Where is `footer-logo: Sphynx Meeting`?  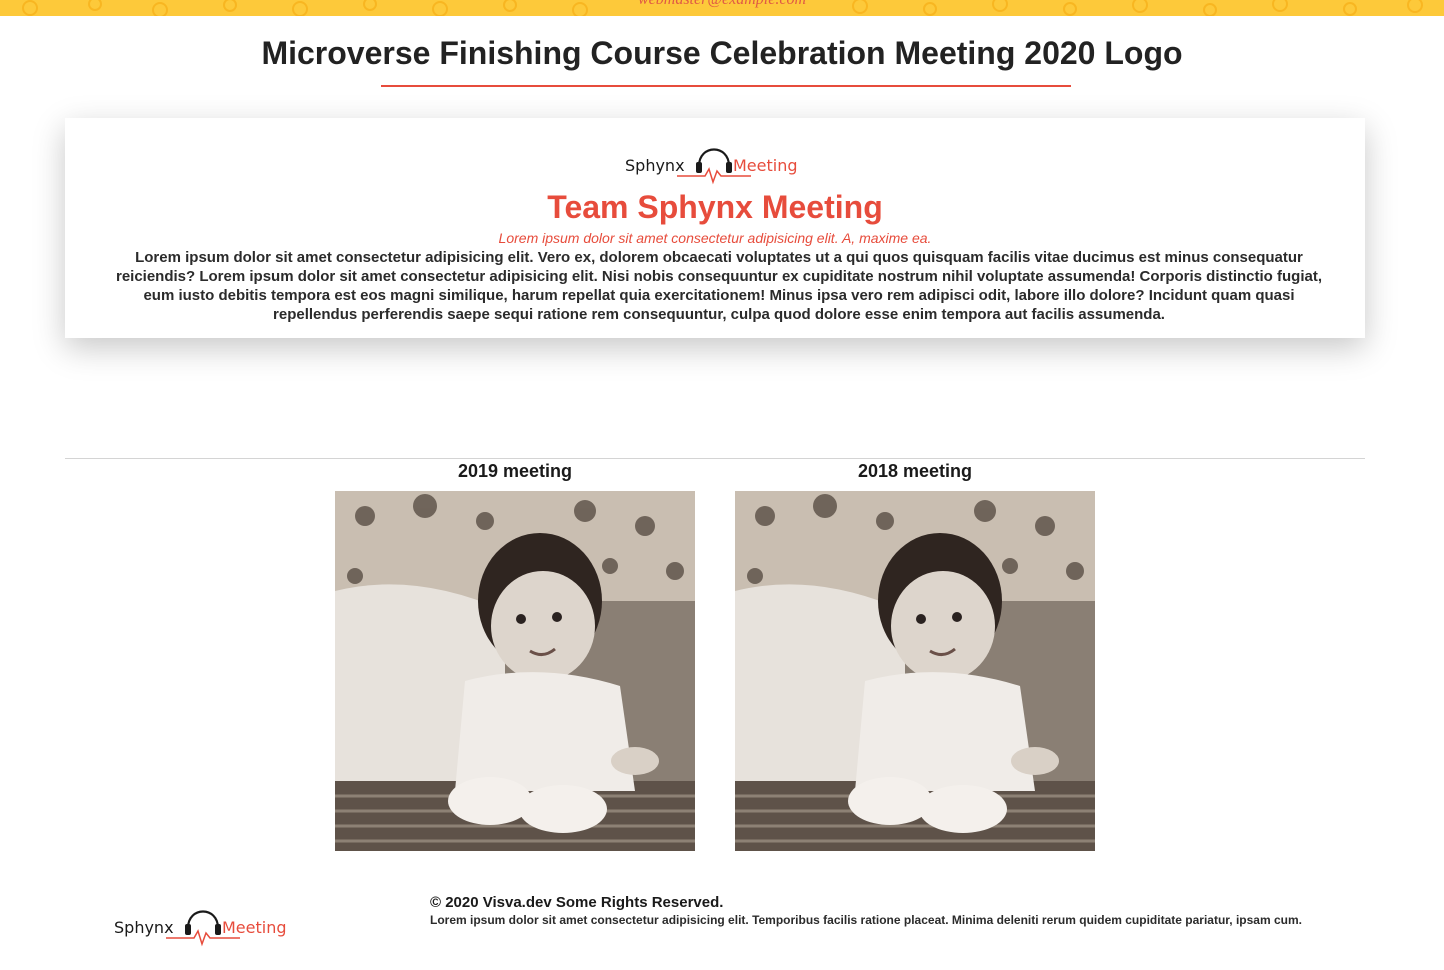
footer-logo: Sphynx Meeting is located at coordinates (205, 924).